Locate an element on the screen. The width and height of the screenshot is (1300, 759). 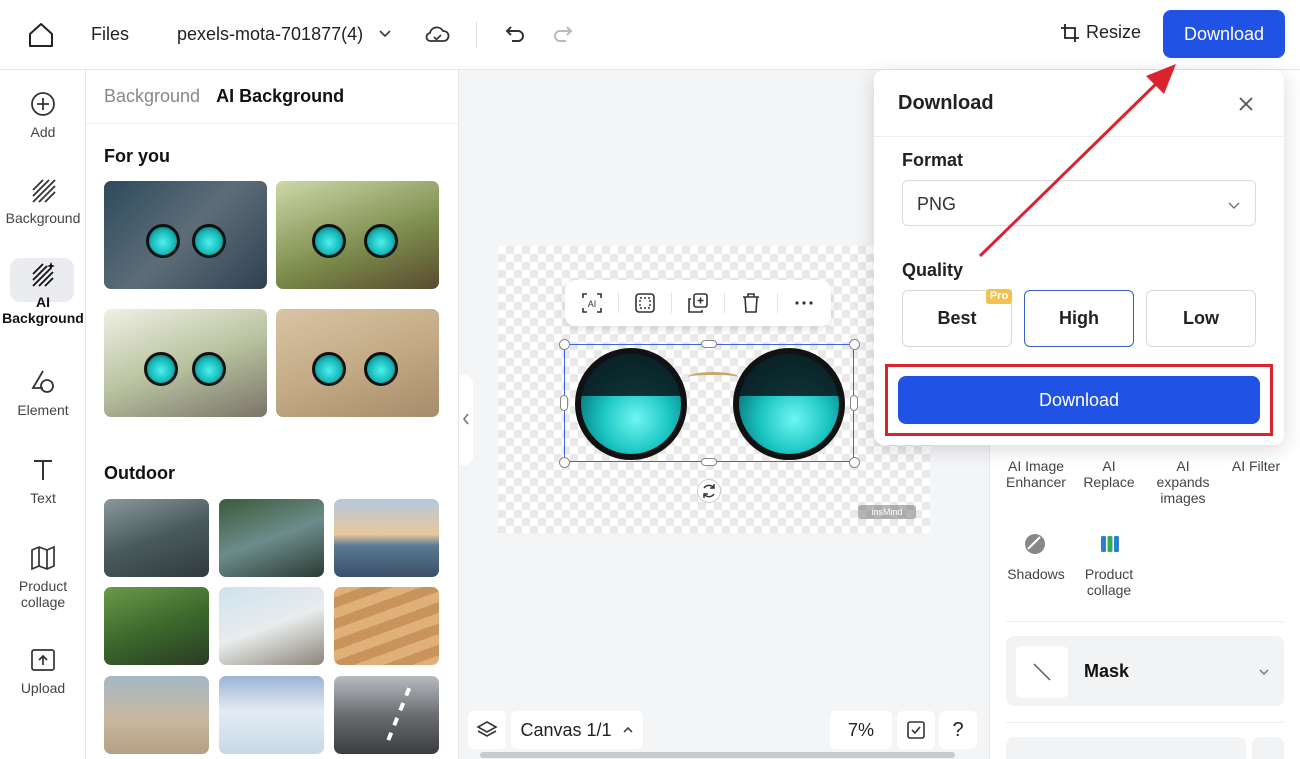
format-label: Format is located at coordinates (933, 160).